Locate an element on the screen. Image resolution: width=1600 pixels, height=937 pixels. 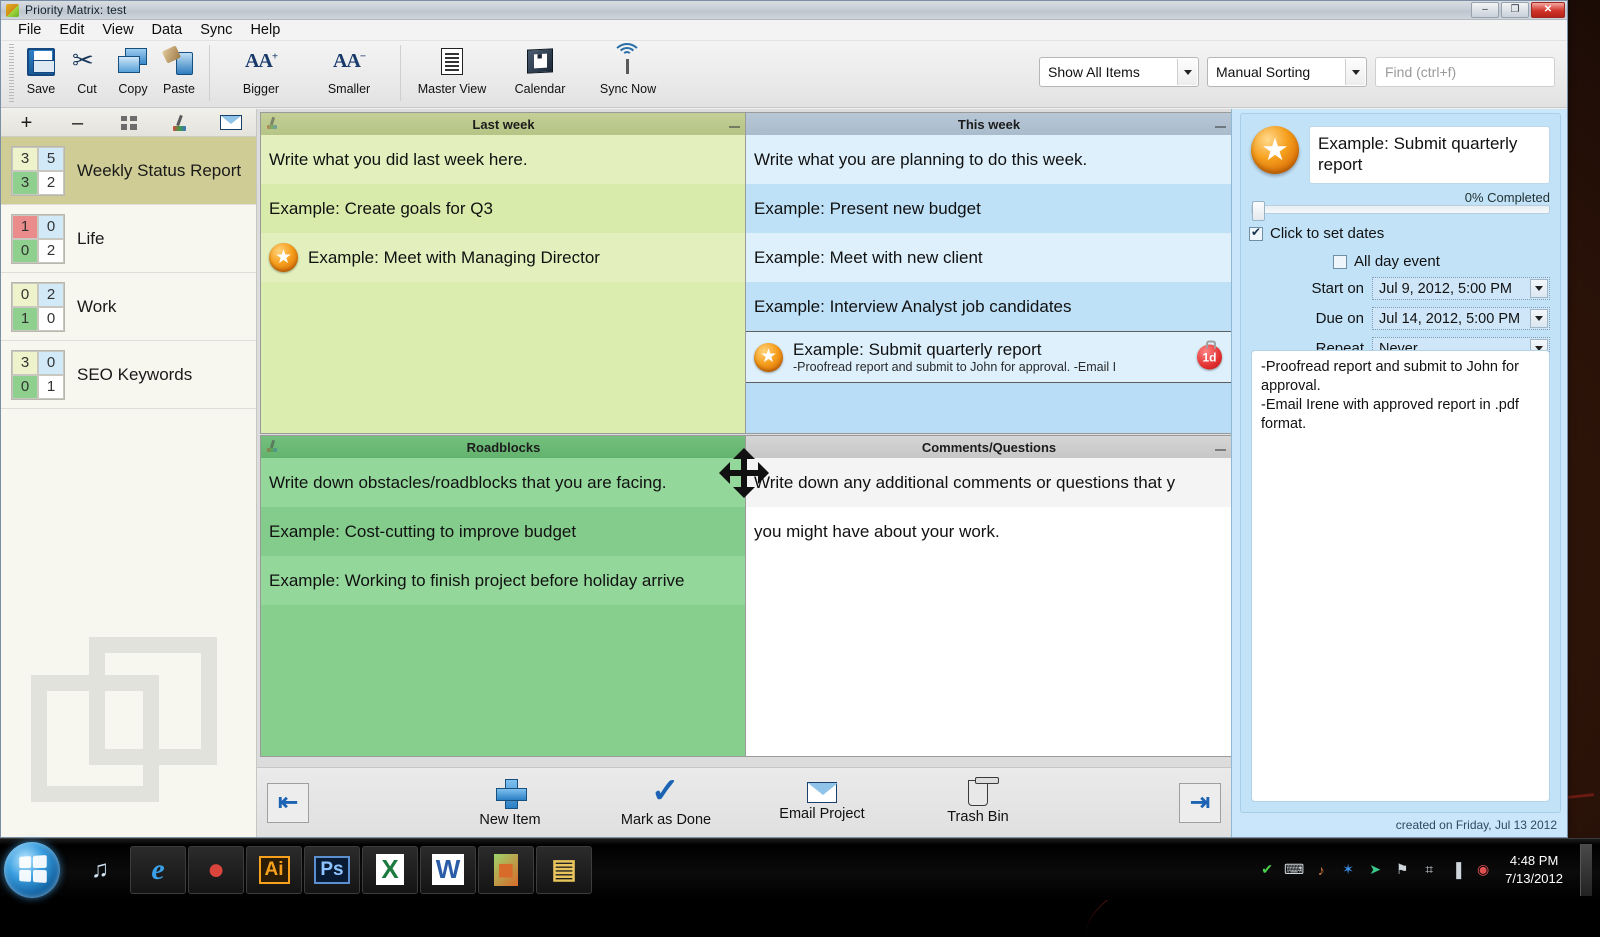
taskbar-item-photoshop: Ps is located at coordinates (332, 870).